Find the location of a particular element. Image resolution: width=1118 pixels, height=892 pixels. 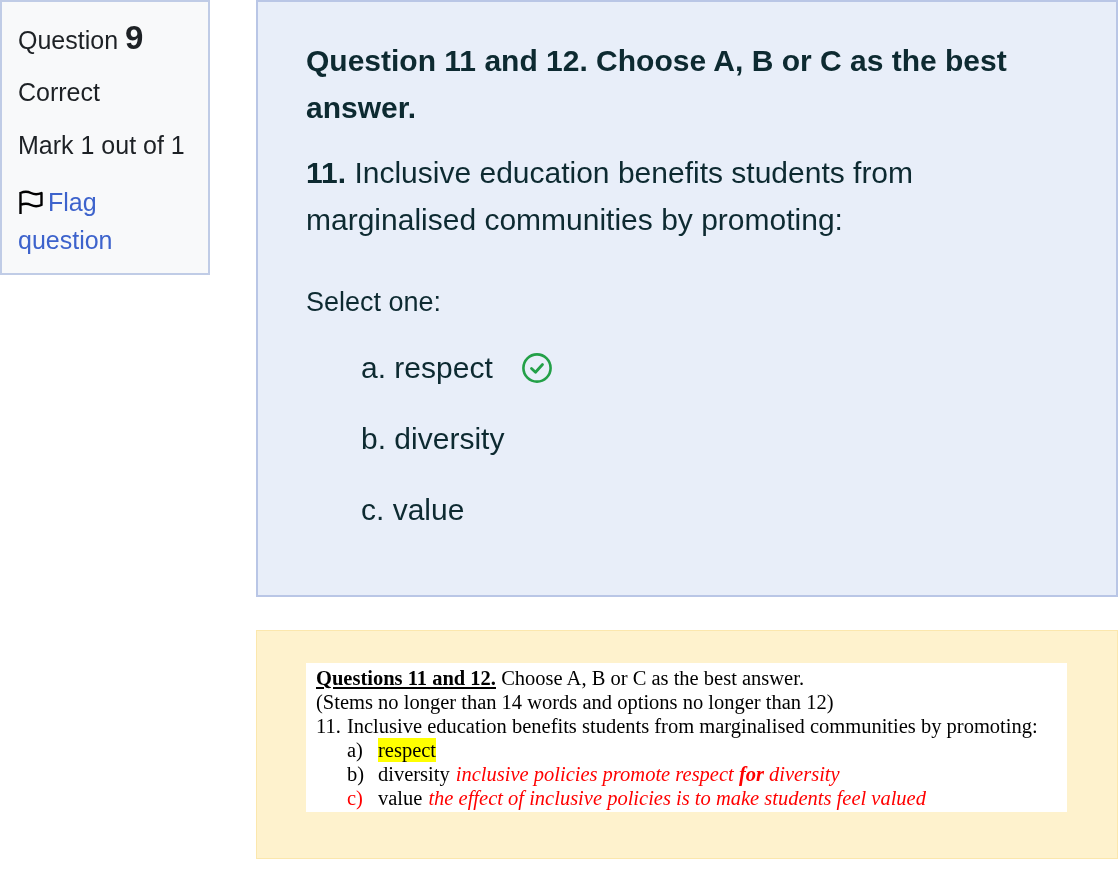

option-text: value is located at coordinates (400, 798).